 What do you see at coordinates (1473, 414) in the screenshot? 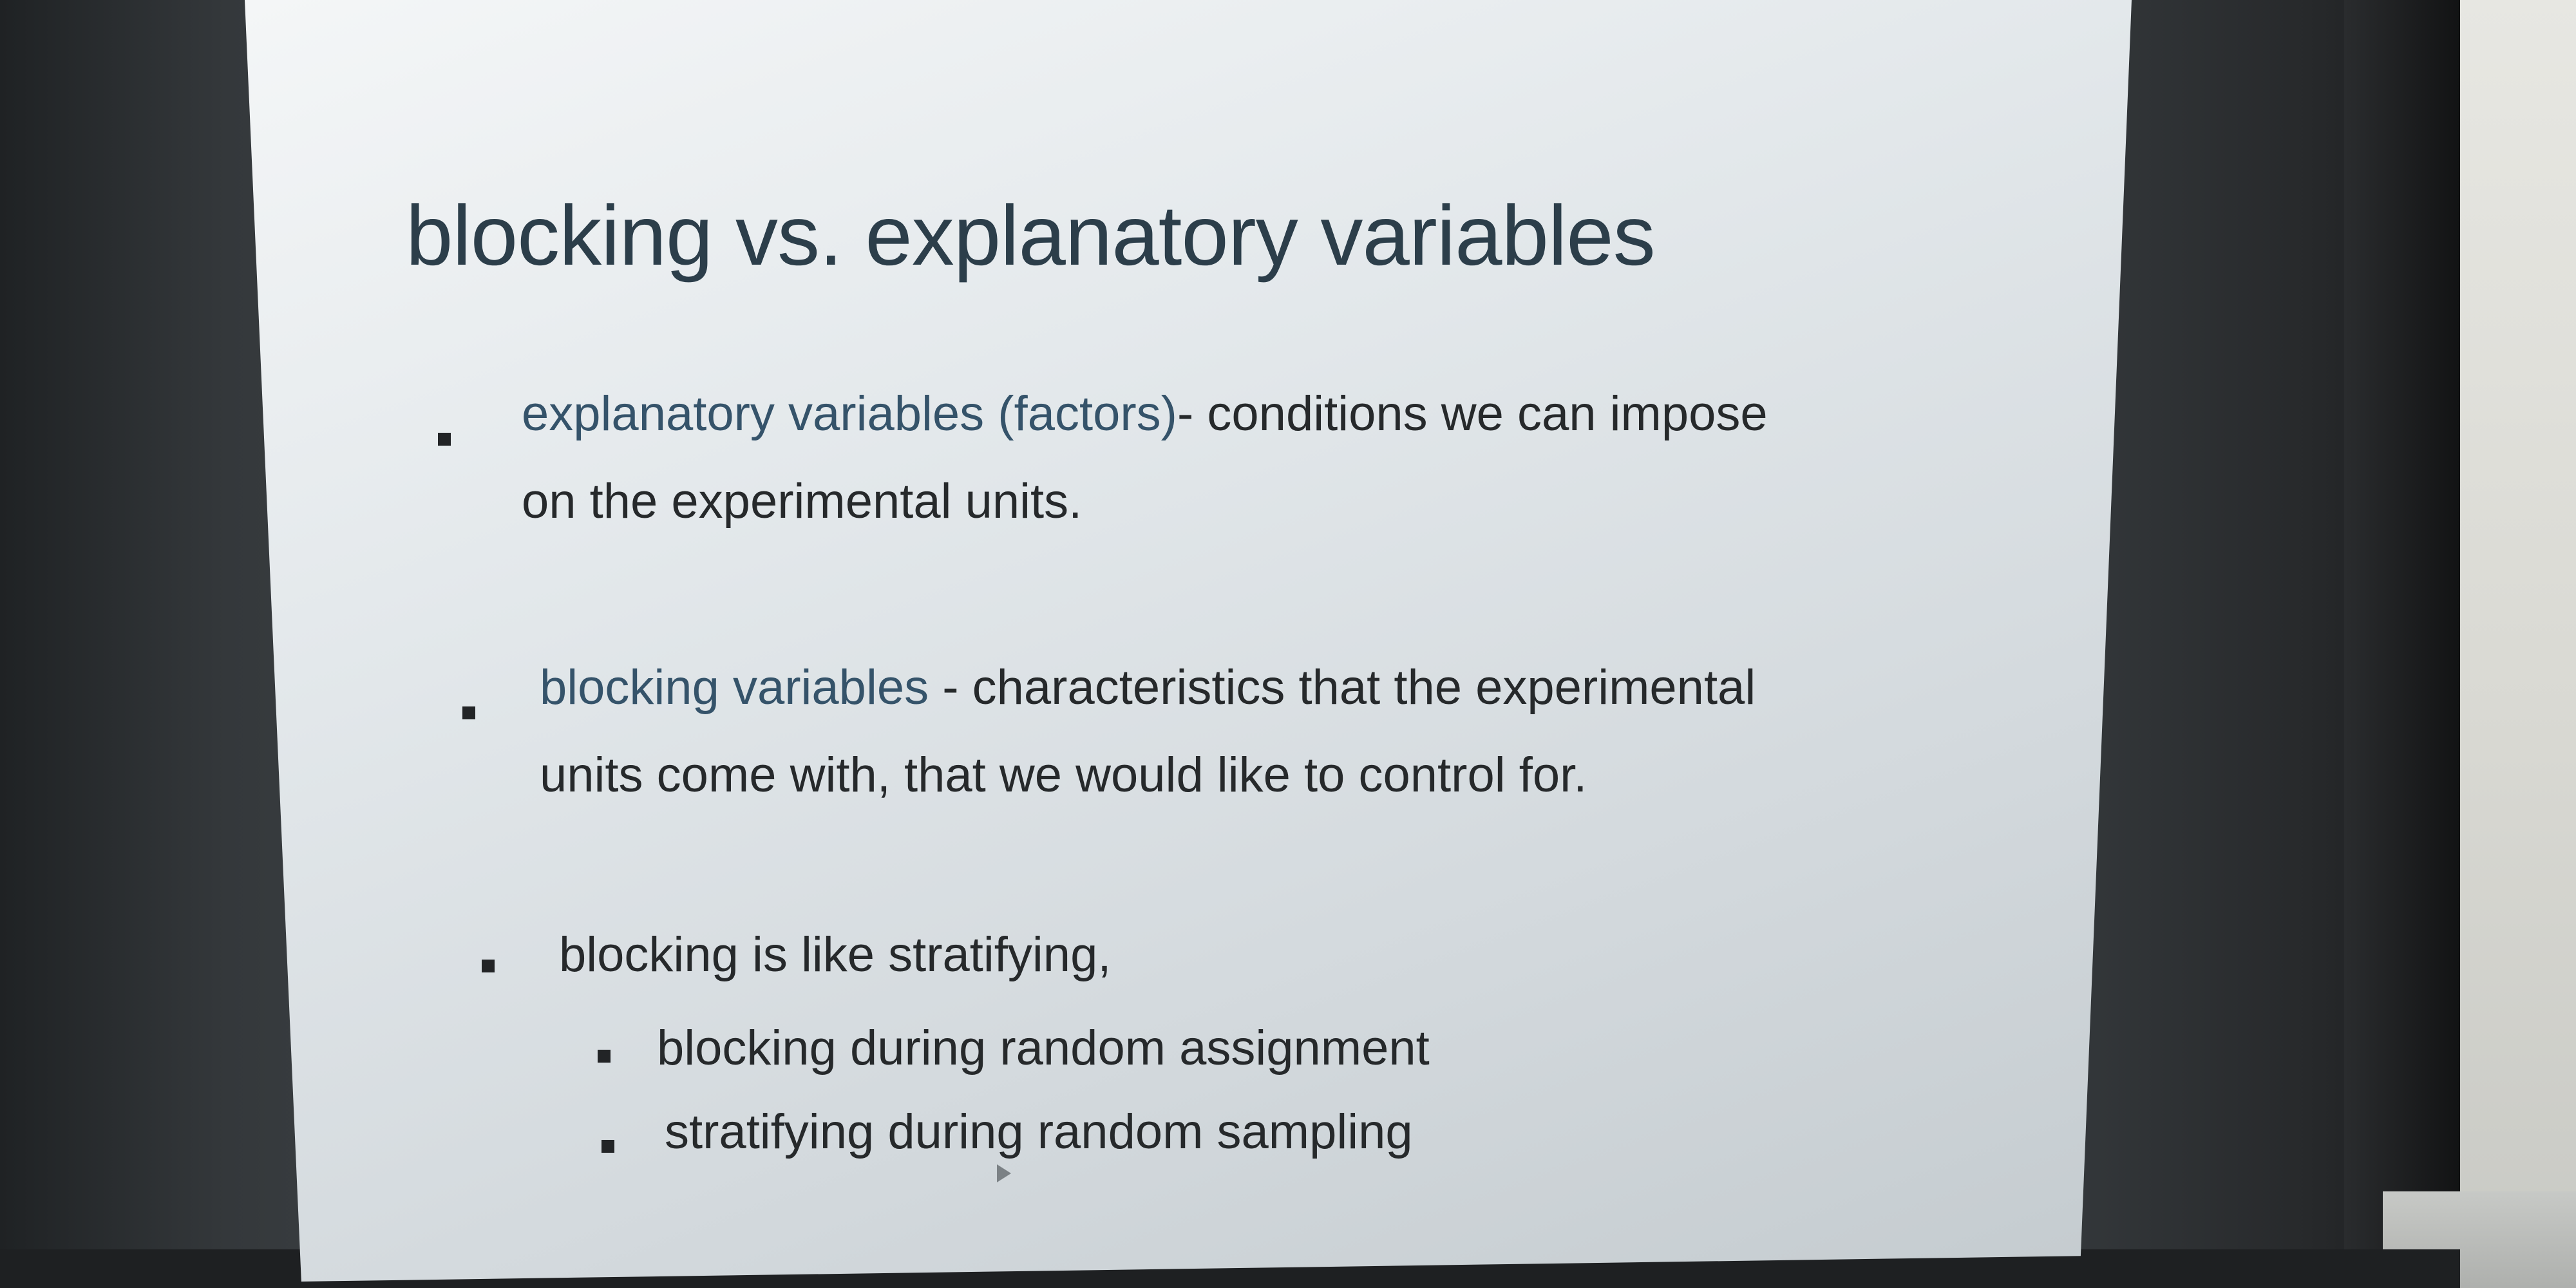
I see `bullet-text: - conditions we can impose` at bounding box center [1473, 414].